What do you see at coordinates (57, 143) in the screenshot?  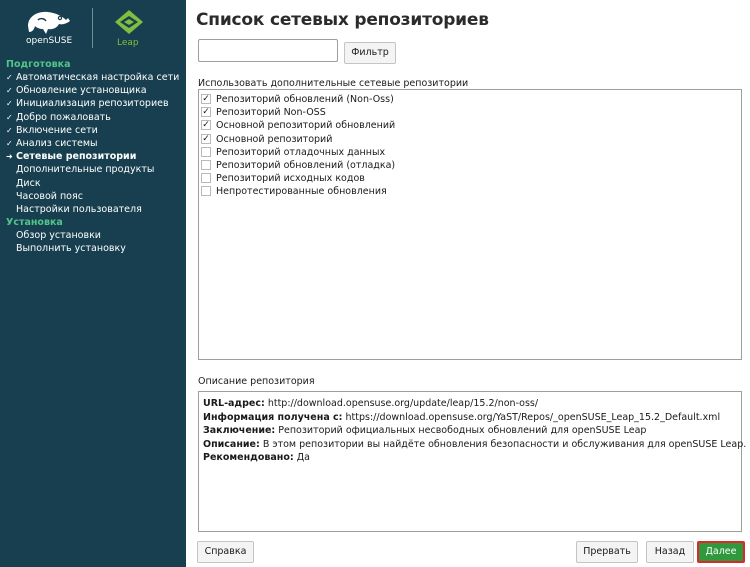 I see `step-label: Анализ системы` at bounding box center [57, 143].